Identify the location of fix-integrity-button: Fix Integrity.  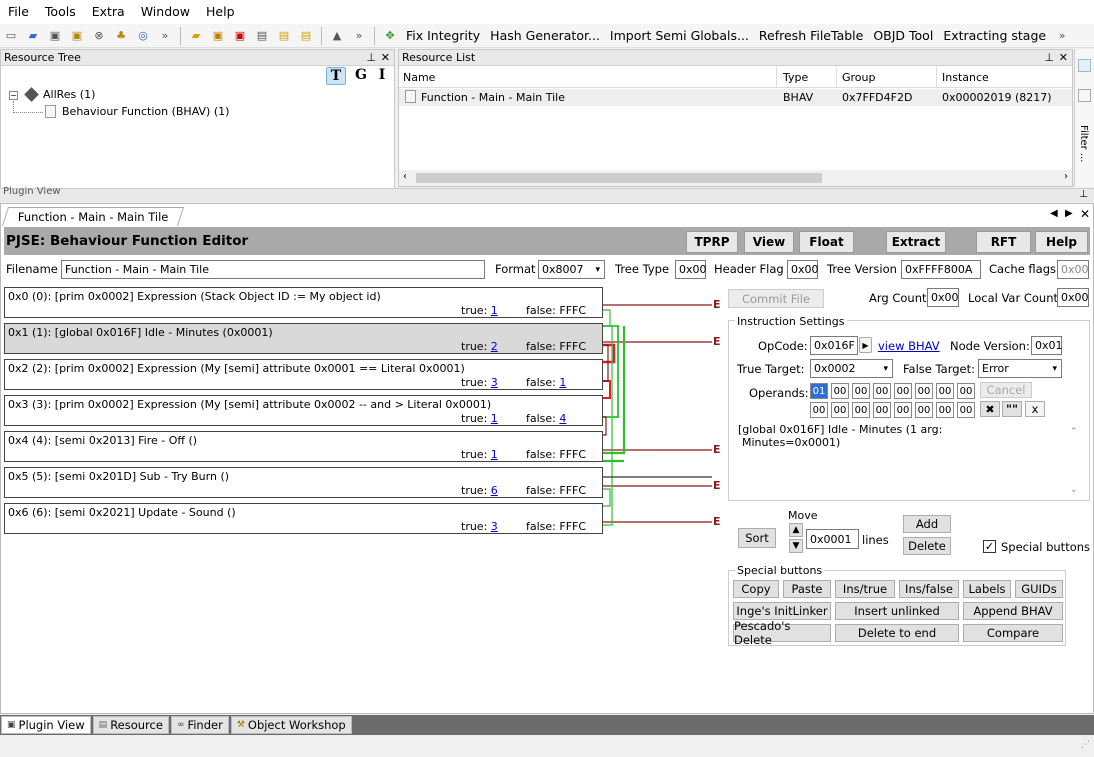
(443, 35).